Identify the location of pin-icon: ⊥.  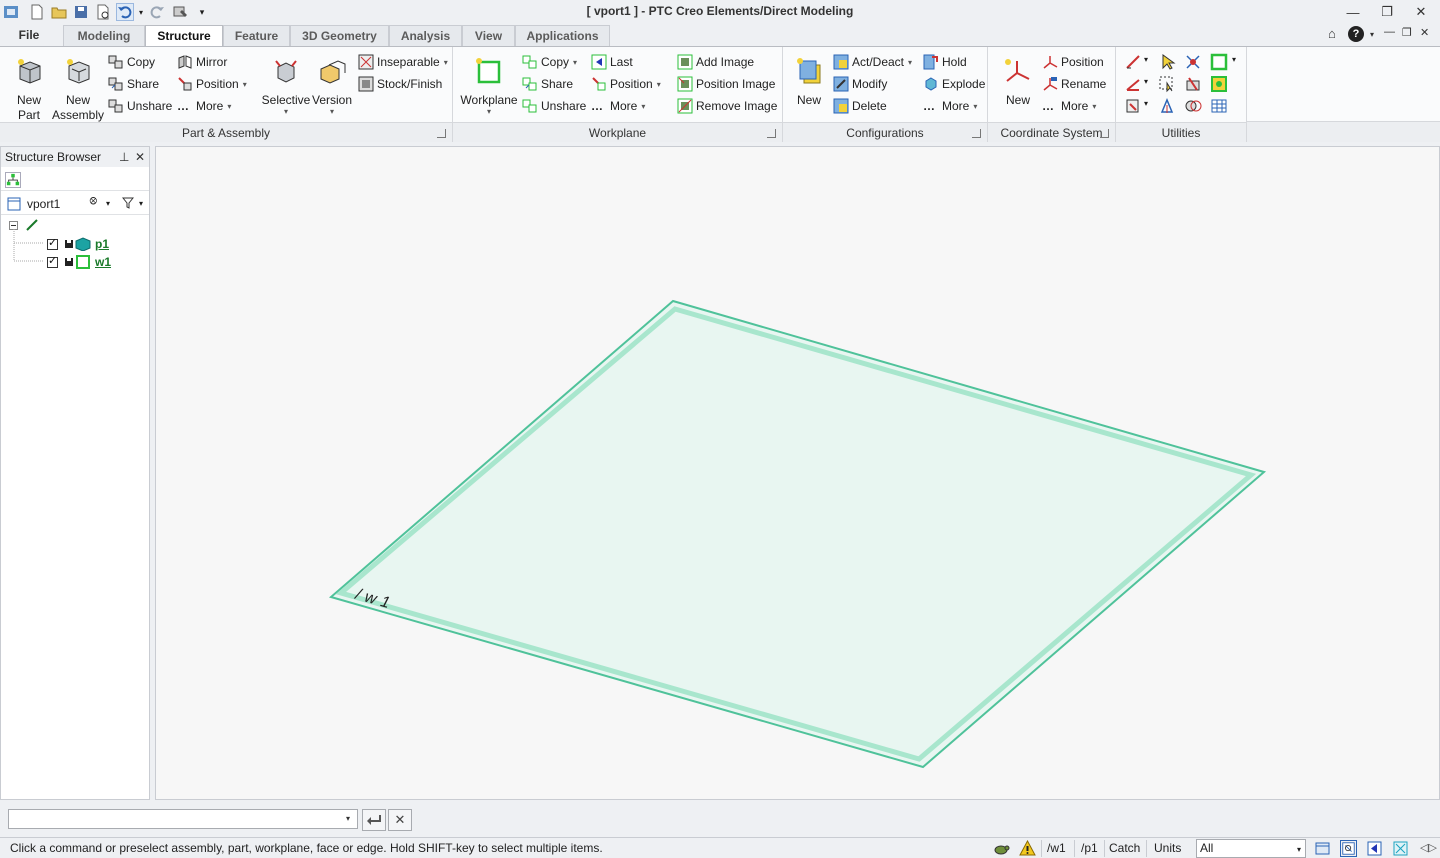
(124, 157).